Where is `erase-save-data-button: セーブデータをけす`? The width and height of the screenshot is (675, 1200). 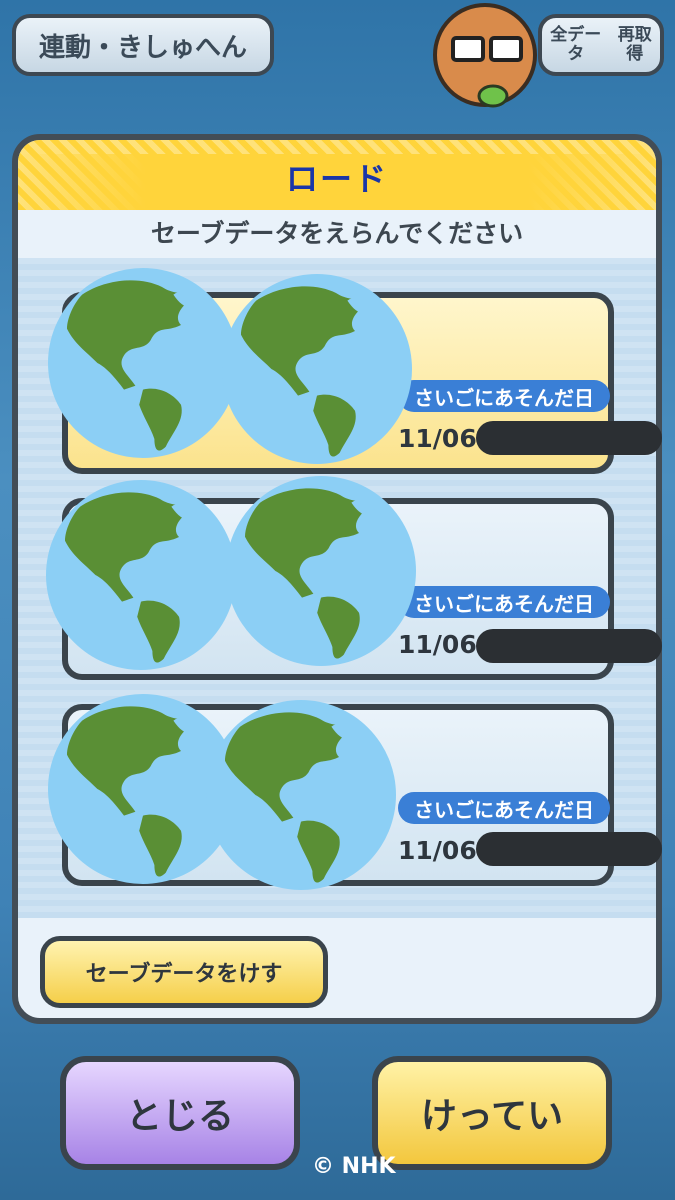
erase-save-data-button: セーブデータをけす is located at coordinates (184, 972).